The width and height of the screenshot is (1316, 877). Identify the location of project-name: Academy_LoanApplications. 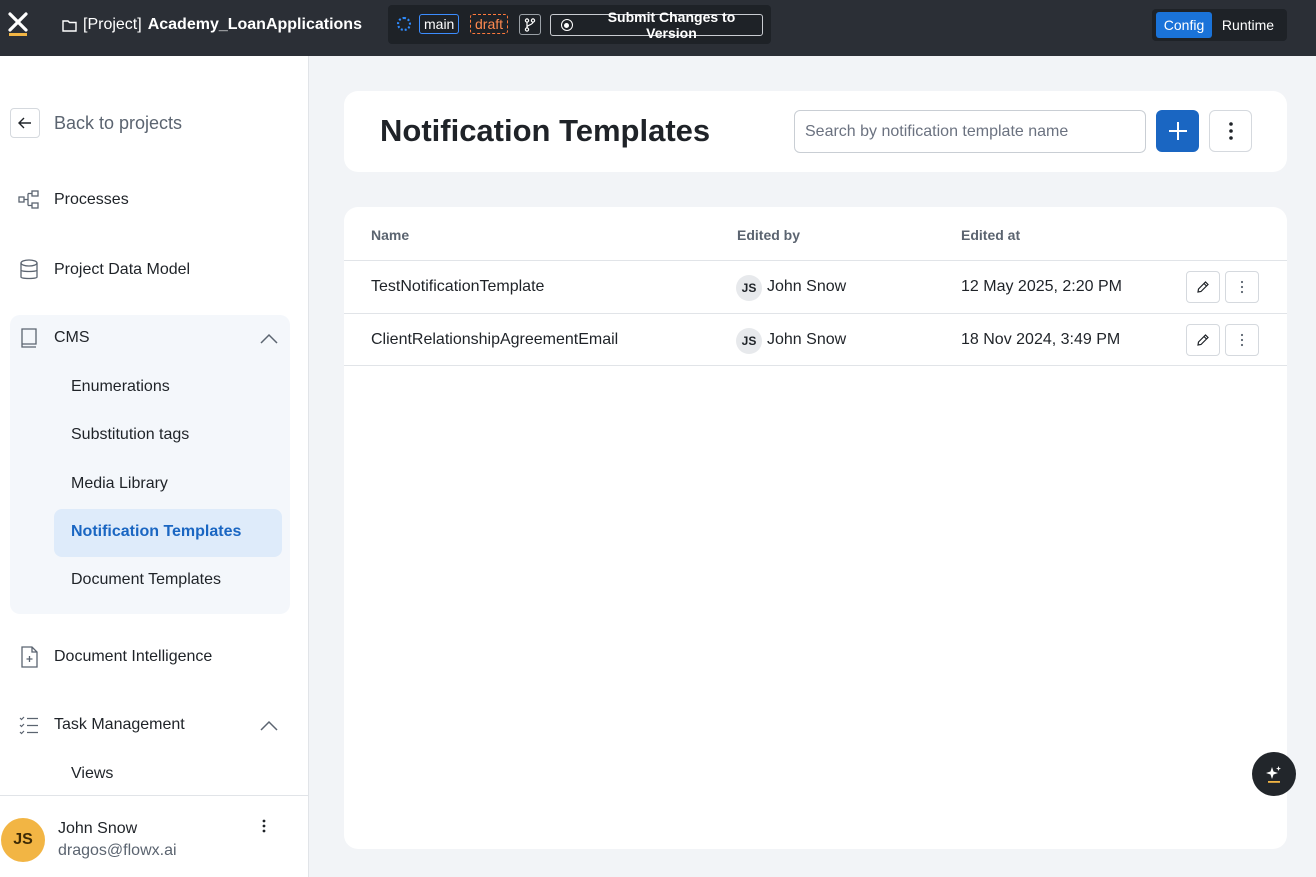
(254, 24).